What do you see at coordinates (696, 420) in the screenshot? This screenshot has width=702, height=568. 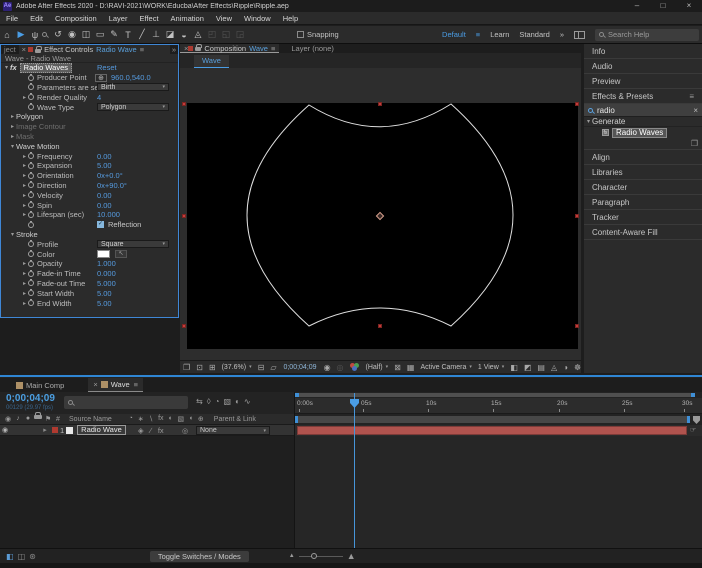 I see `comp-shield-icon` at bounding box center [696, 420].